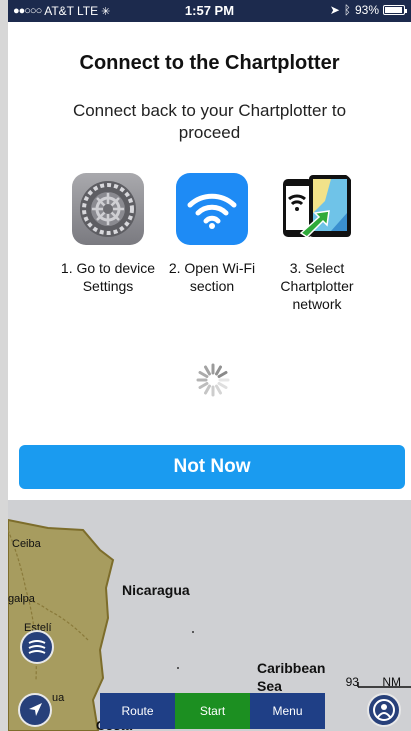 This screenshot has height=731, width=411. Describe the element at coordinates (108, 277) in the screenshot. I see `step-settings-label: 1. Go to device Settings` at that location.